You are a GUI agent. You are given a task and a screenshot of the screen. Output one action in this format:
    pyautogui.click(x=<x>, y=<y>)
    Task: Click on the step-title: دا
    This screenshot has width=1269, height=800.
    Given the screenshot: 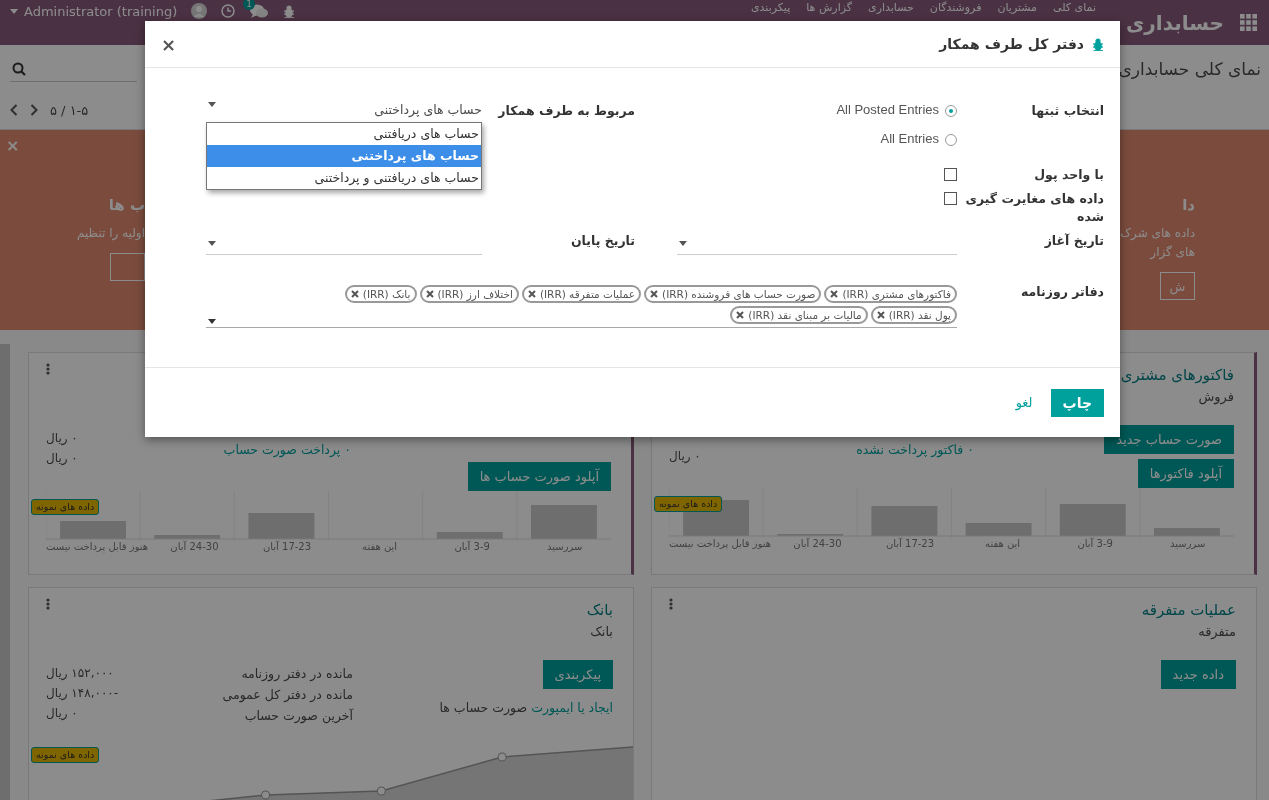 What is the action you would take?
    pyautogui.click(x=1188, y=205)
    